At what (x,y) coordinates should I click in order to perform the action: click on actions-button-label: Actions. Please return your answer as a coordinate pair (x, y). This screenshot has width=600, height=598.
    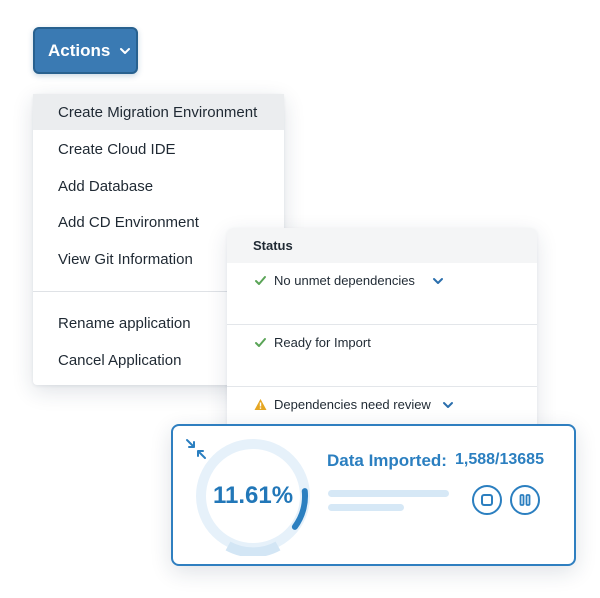
    Looking at the image, I should click on (79, 50).